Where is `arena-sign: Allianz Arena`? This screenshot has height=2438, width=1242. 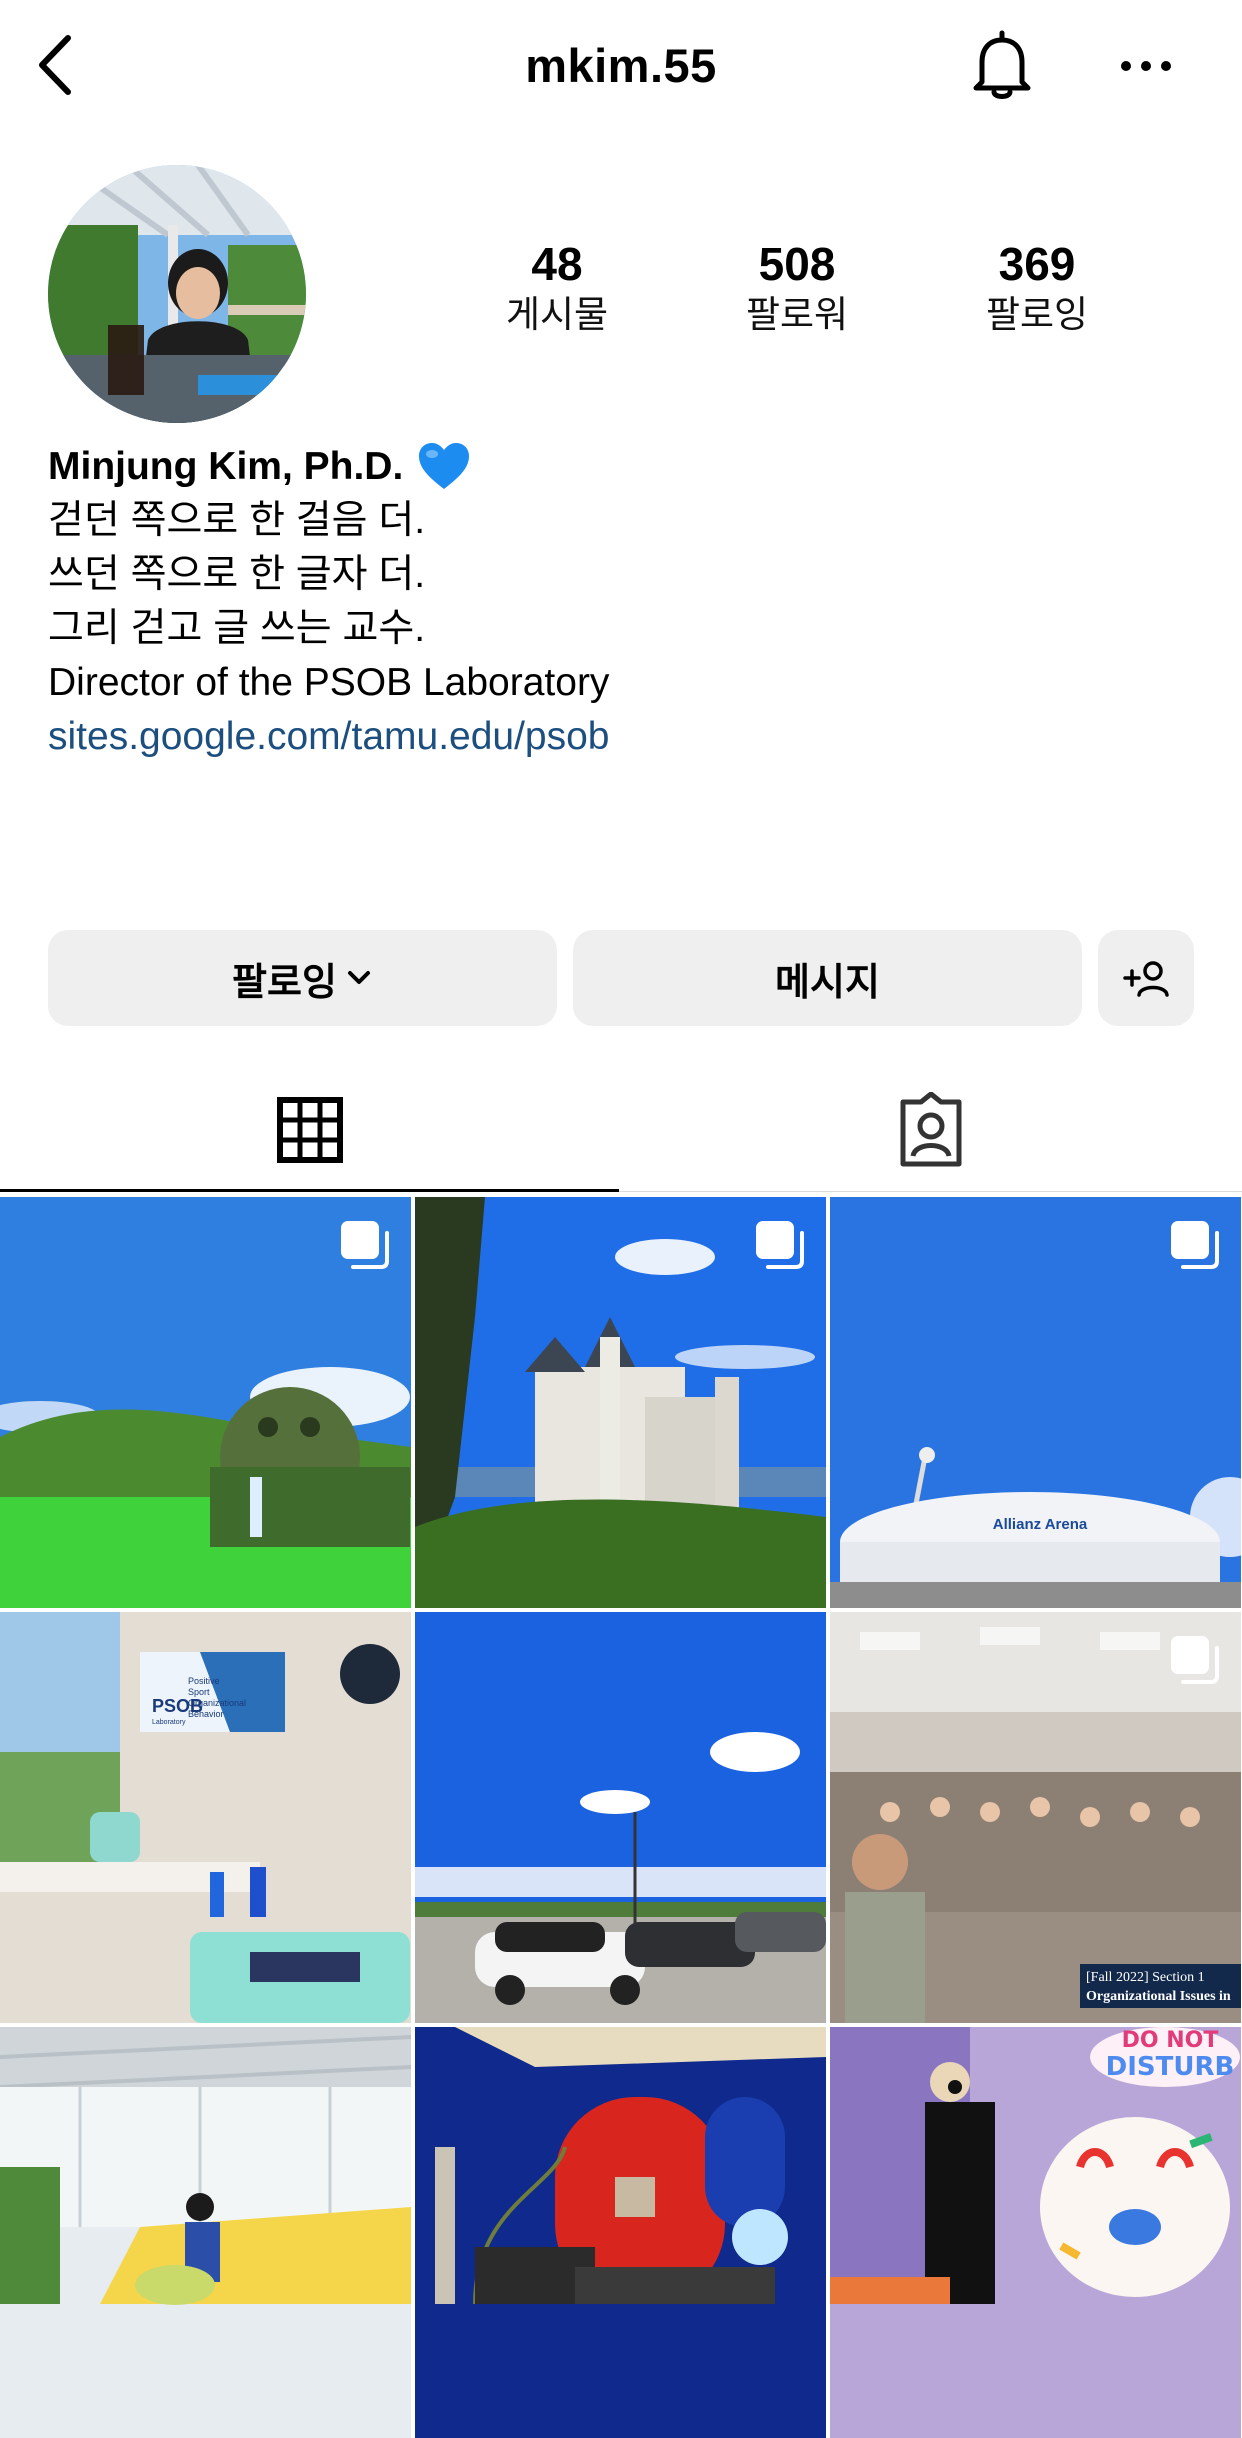 arena-sign: Allianz Arena is located at coordinates (1040, 1524).